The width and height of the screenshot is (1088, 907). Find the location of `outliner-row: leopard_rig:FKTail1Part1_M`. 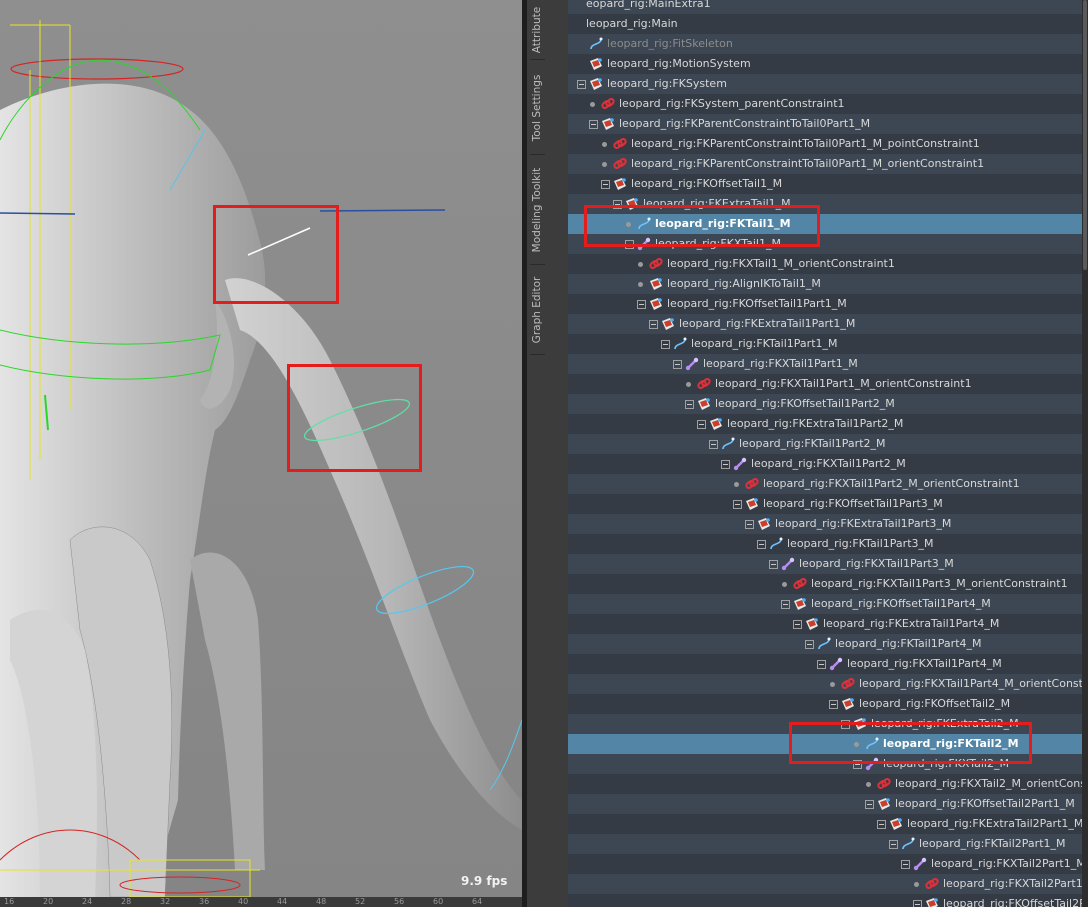

outliner-row: leopard_rig:FKTail1Part1_M is located at coordinates (825, 344).